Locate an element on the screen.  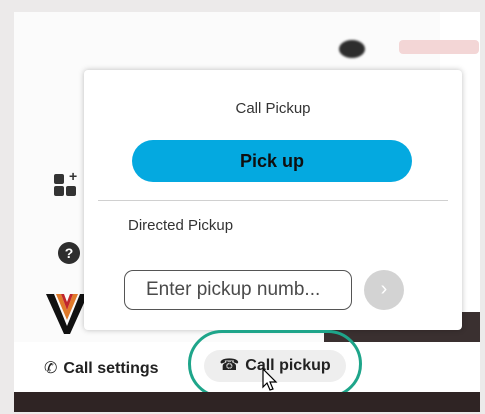
chevron-right-icon: › is located at coordinates (384, 289).